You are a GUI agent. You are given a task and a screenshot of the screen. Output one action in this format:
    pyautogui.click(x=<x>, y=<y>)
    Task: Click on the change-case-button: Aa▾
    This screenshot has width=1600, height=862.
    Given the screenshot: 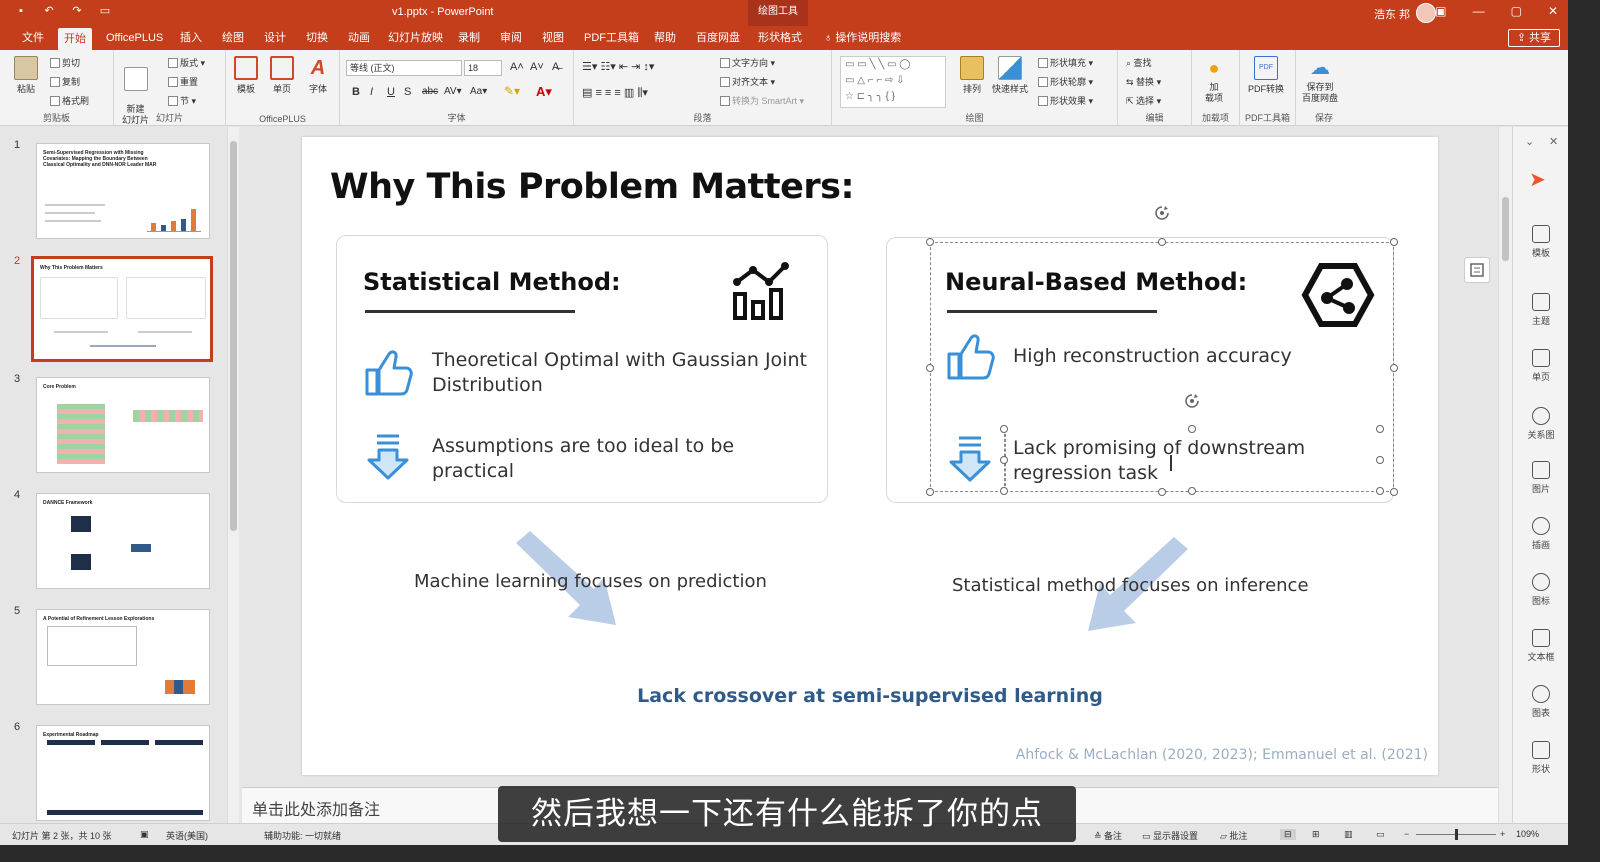 What is the action you would take?
    pyautogui.click(x=478, y=91)
    